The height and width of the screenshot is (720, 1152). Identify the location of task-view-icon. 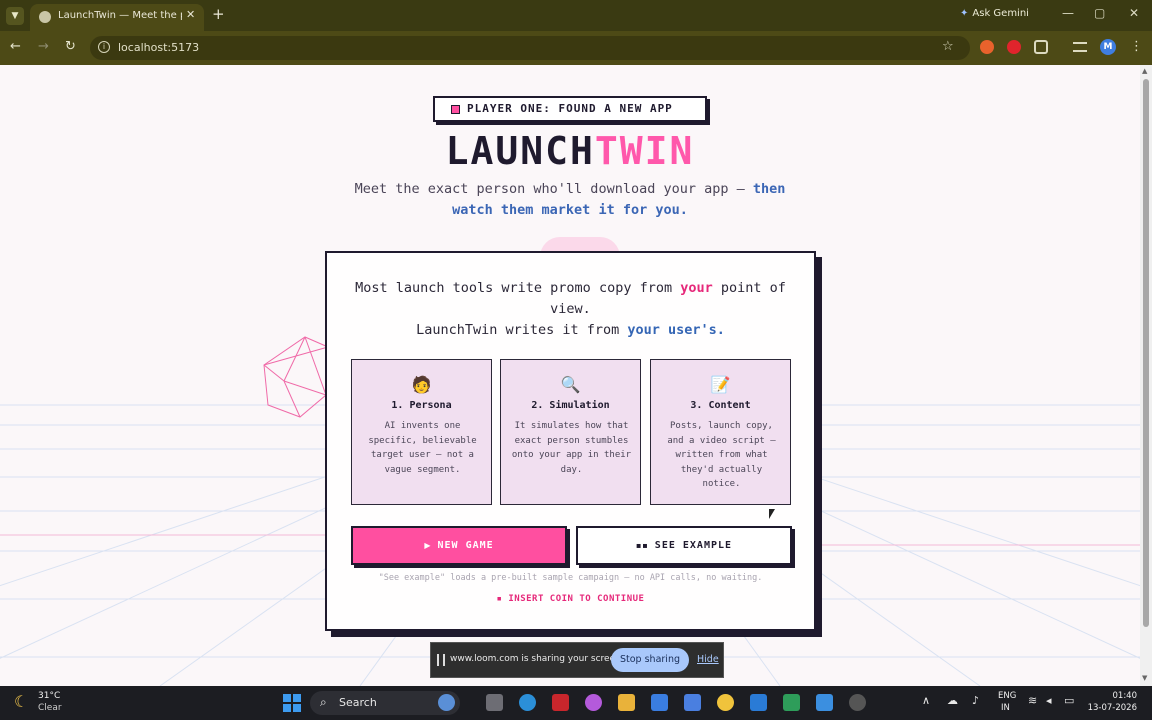
(494, 702).